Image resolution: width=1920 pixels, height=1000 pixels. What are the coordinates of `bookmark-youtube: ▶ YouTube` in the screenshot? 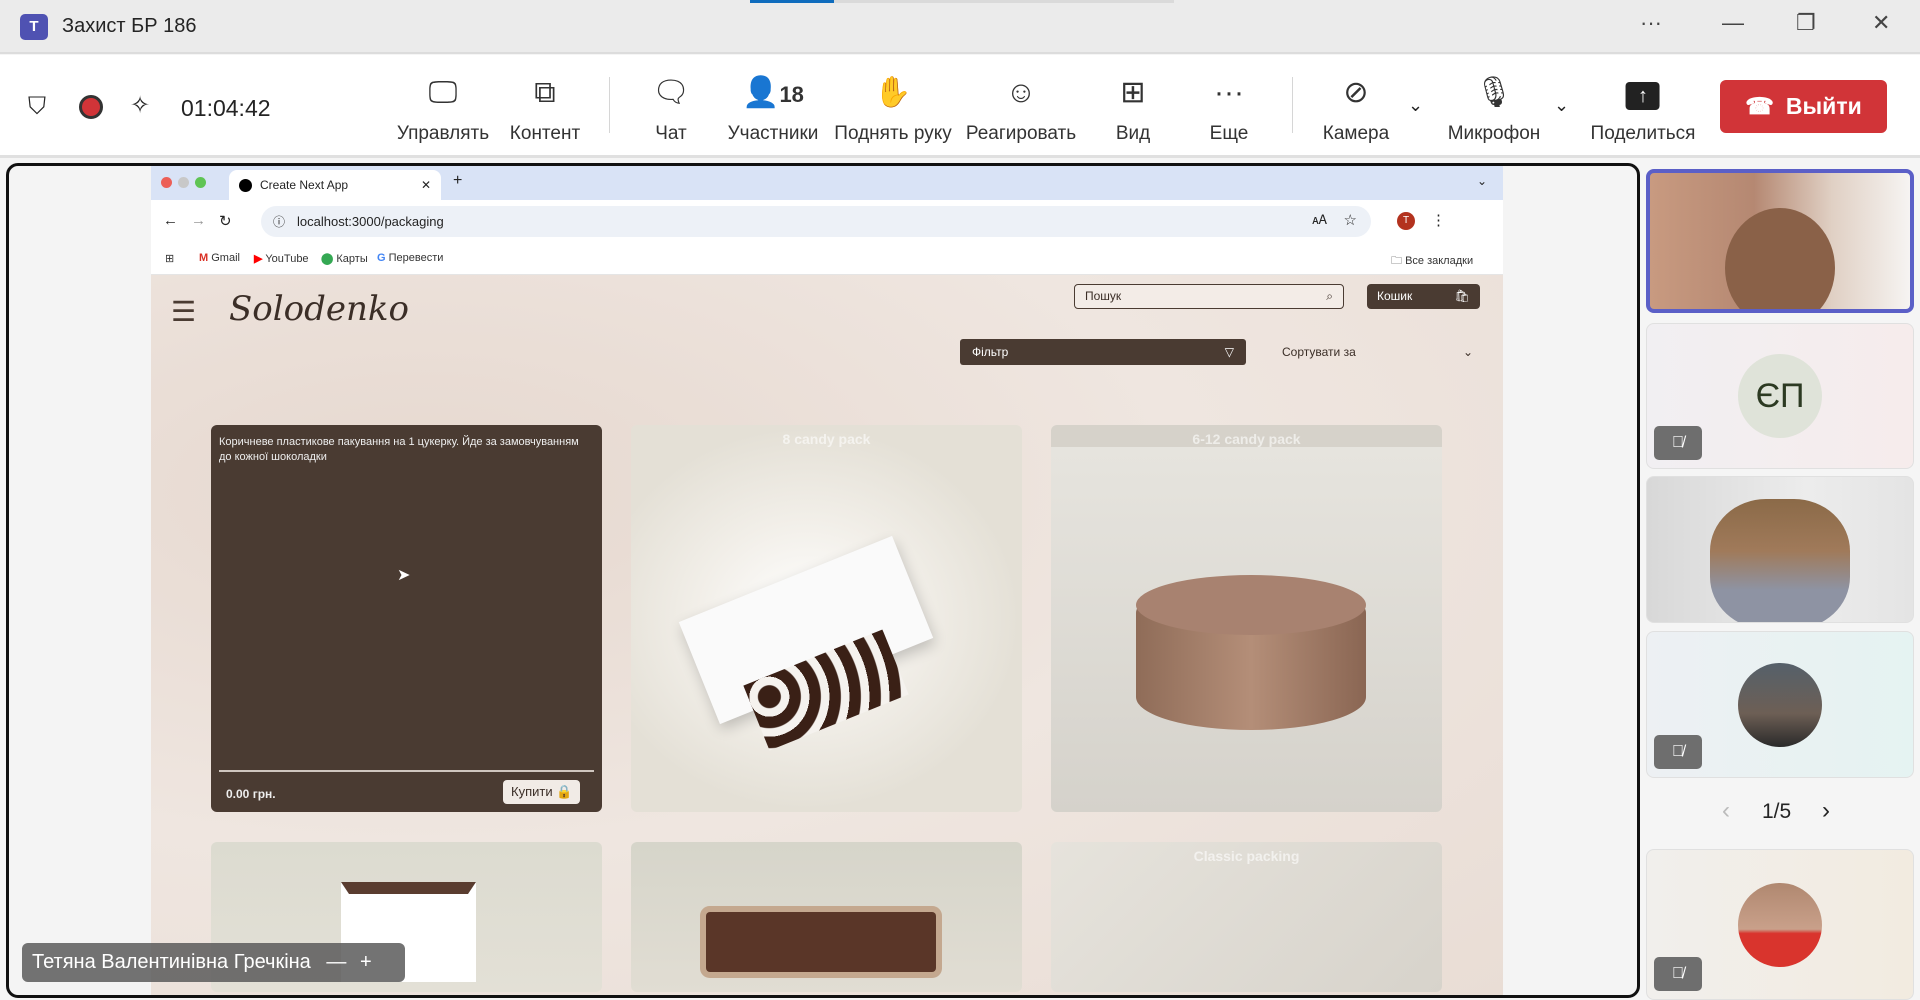 It's located at (281, 258).